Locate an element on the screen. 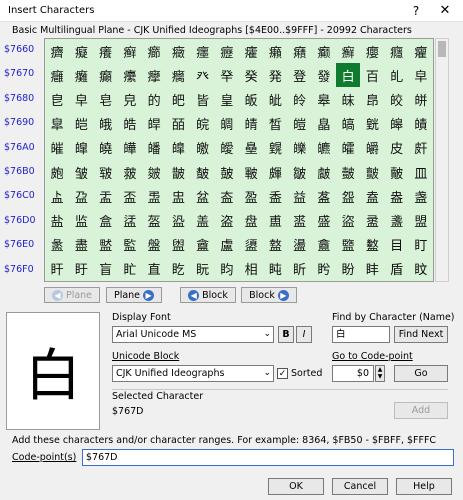 The image size is (463, 500). character-cell: 皙 is located at coordinates (275, 124).